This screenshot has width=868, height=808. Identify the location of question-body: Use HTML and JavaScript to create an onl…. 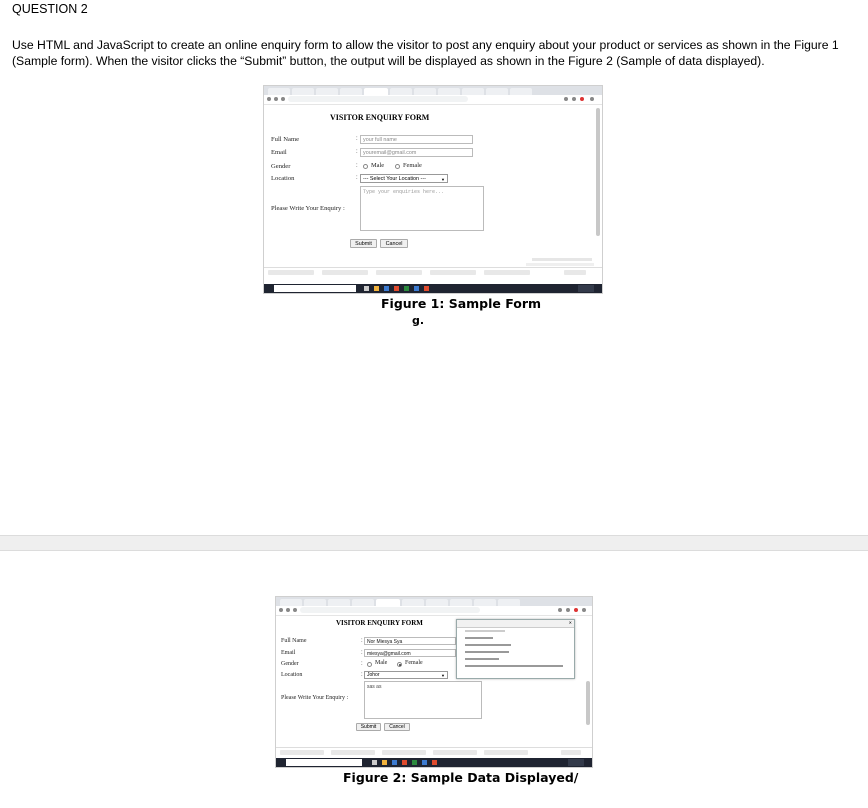
(425, 53).